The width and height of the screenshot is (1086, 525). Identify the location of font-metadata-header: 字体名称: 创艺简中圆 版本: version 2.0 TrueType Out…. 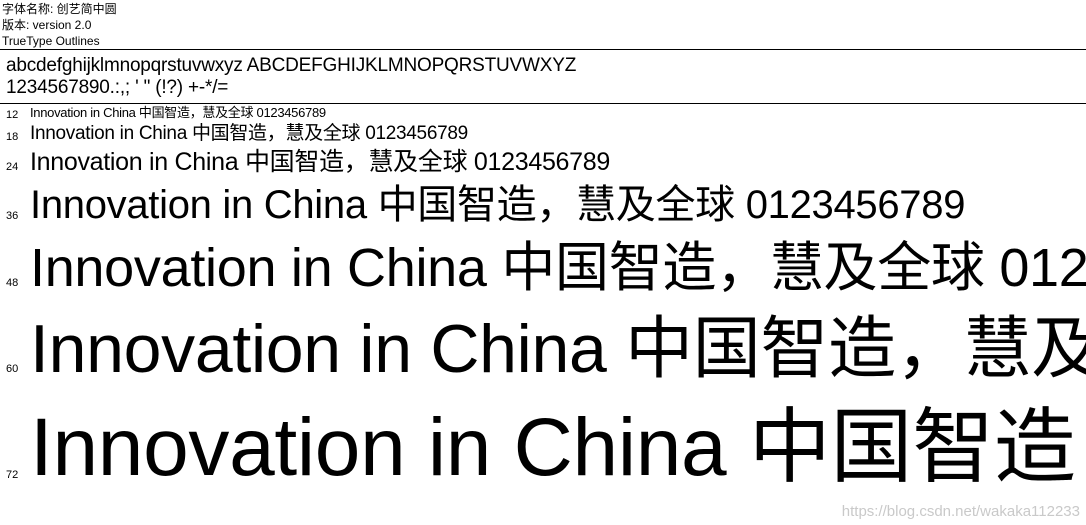
(543, 24).